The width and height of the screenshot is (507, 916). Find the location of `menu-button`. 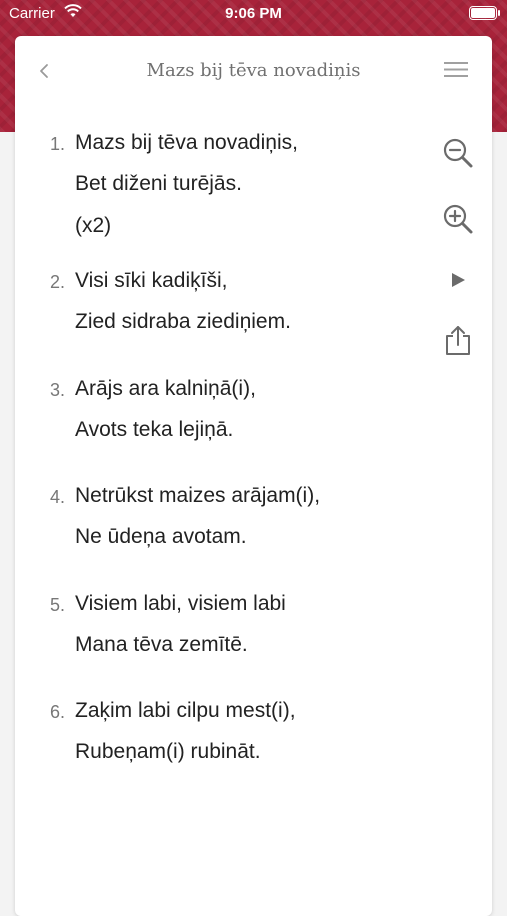

menu-button is located at coordinates (456, 70).